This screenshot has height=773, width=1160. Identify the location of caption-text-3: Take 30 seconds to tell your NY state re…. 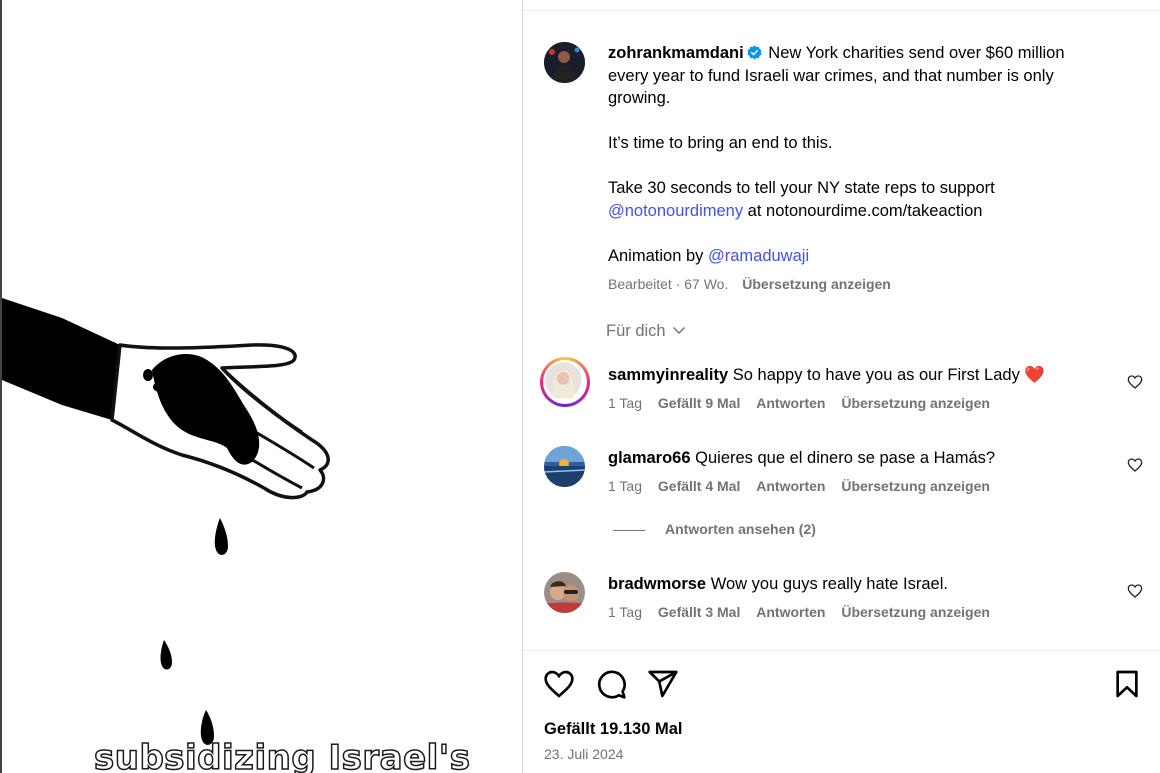
(801, 188).